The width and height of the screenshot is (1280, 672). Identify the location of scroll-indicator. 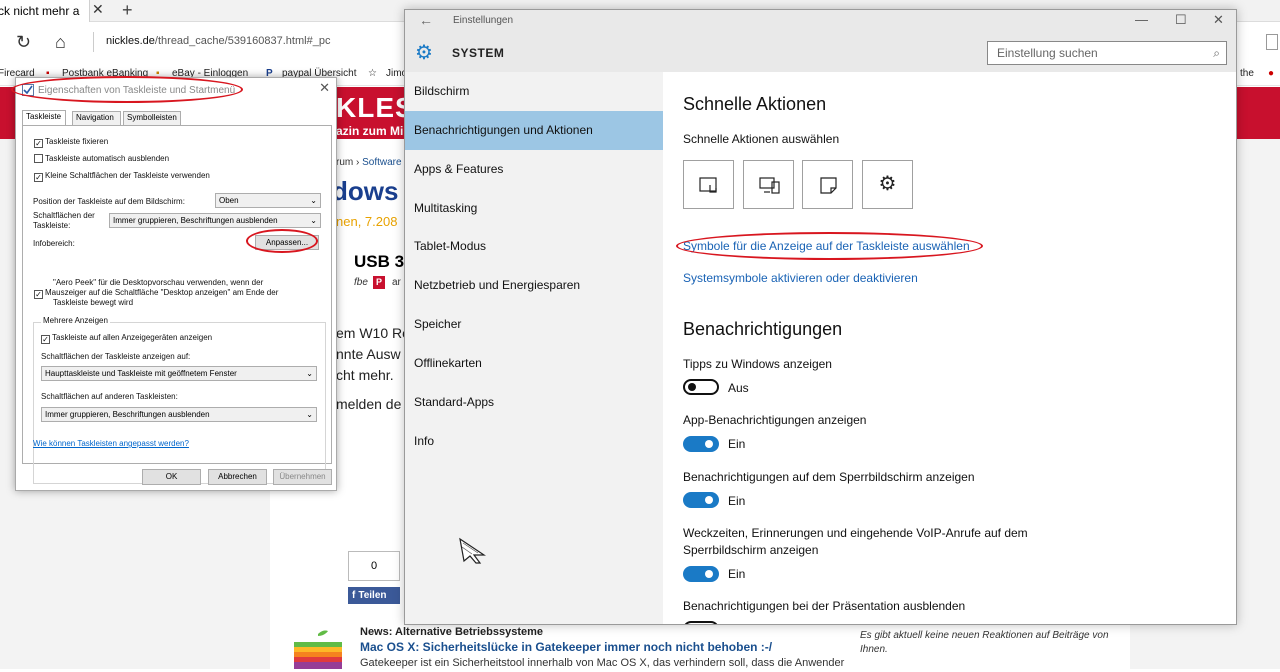
(1272, 42).